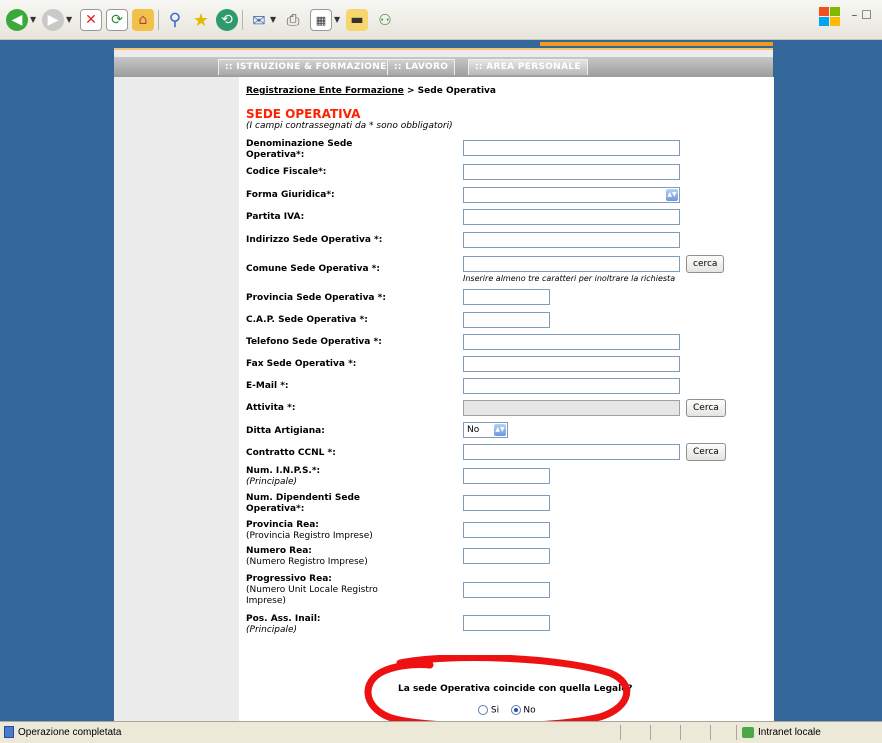 This screenshot has height=743, width=882. I want to click on label-cap: C.A.P. Sede Operativa *:, so click(307, 320).